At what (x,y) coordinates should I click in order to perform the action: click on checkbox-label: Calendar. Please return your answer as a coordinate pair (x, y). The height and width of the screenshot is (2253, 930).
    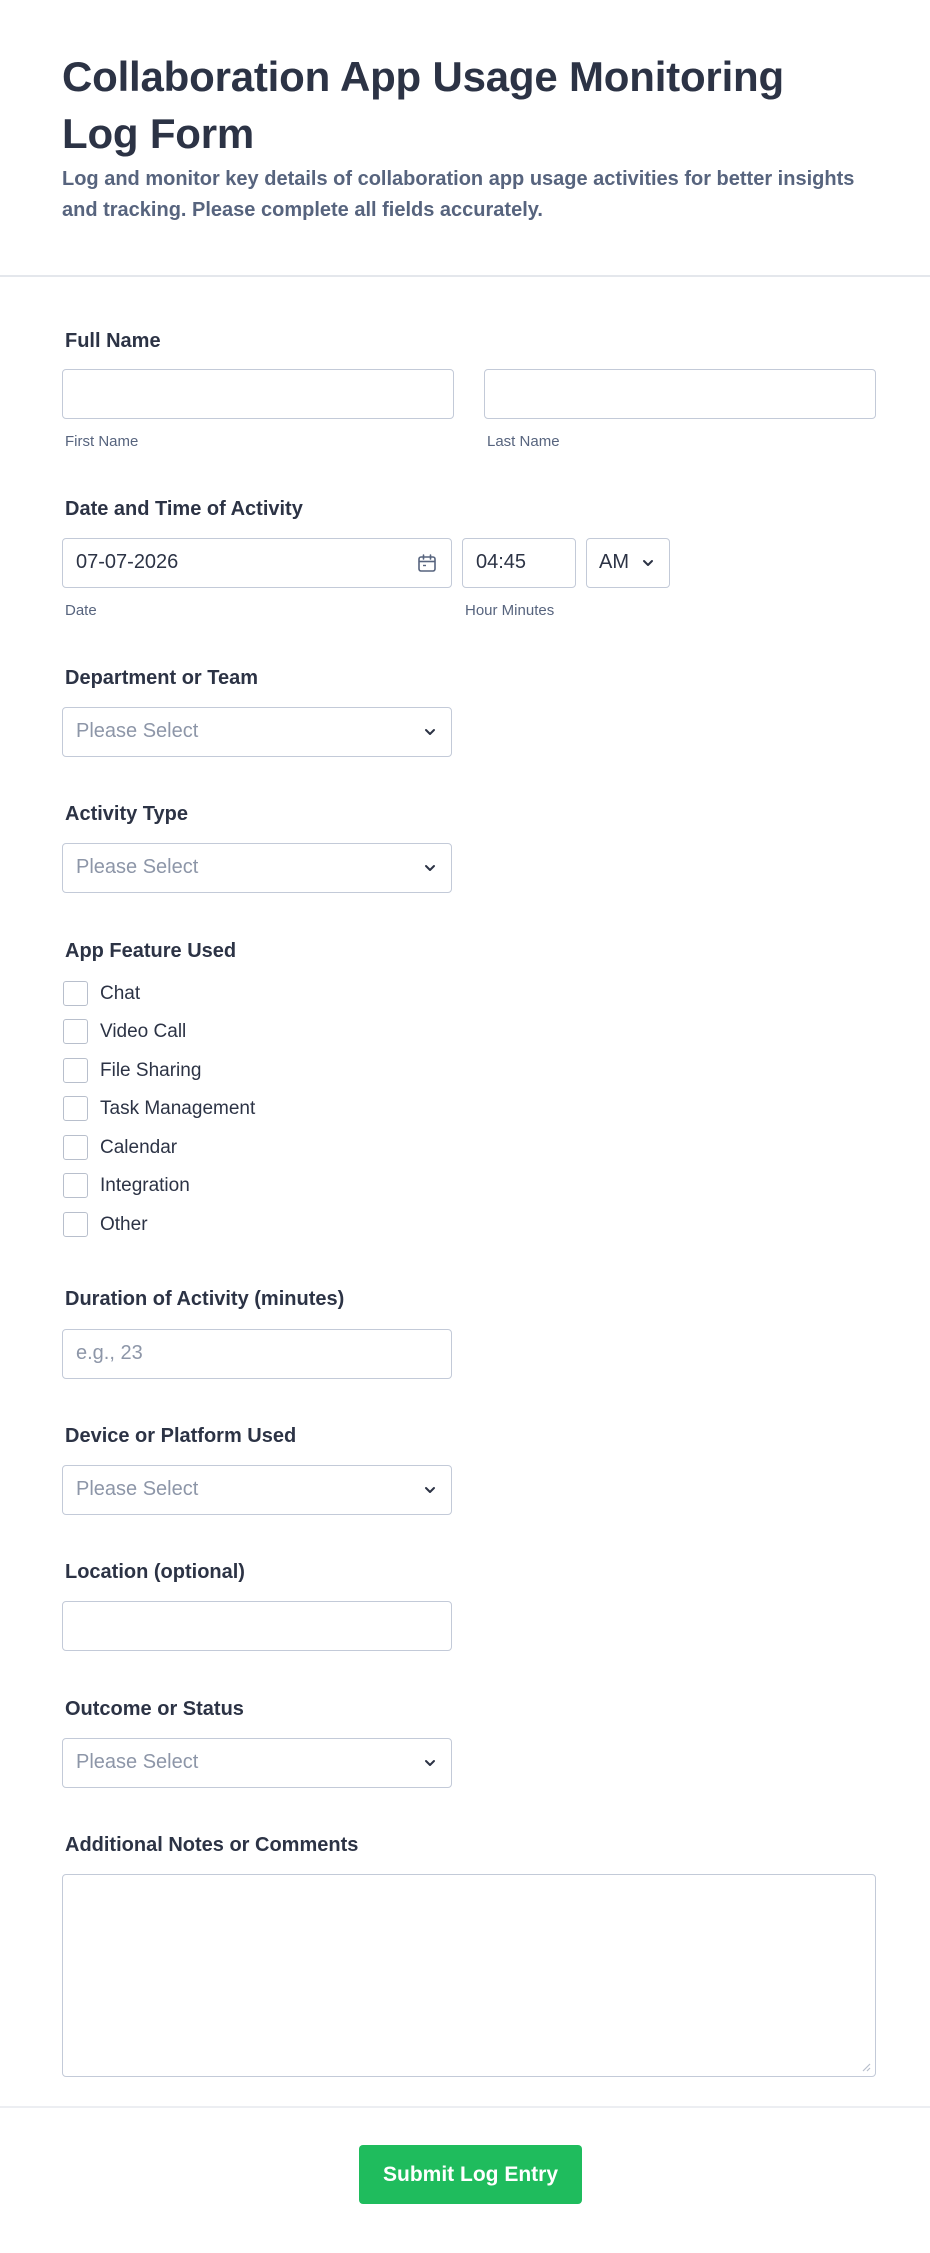
    Looking at the image, I should click on (139, 1147).